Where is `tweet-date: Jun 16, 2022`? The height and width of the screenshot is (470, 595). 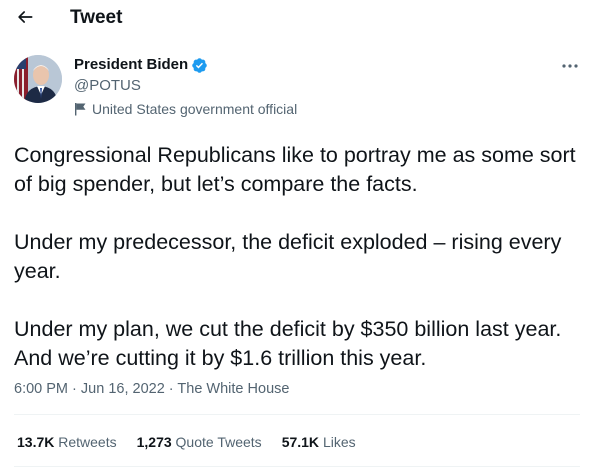
tweet-date: Jun 16, 2022 is located at coordinates (123, 389).